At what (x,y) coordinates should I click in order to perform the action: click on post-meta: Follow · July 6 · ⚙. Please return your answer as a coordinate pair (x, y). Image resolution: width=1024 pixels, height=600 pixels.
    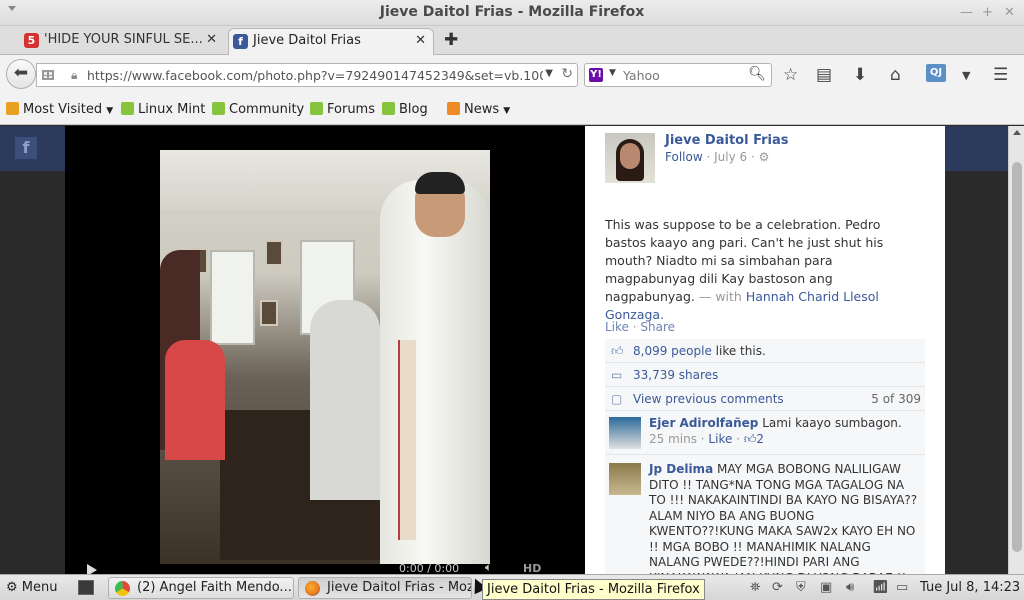
    Looking at the image, I should click on (717, 157).